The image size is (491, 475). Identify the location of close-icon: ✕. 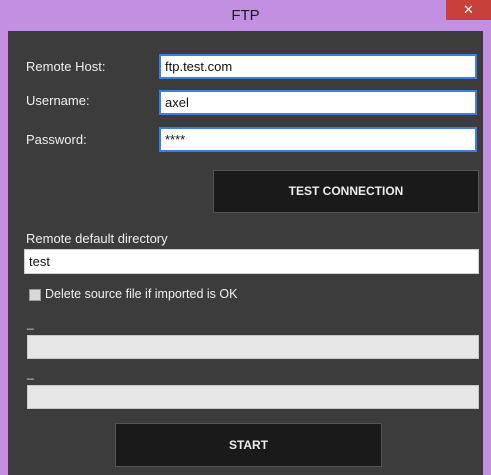
(468, 9).